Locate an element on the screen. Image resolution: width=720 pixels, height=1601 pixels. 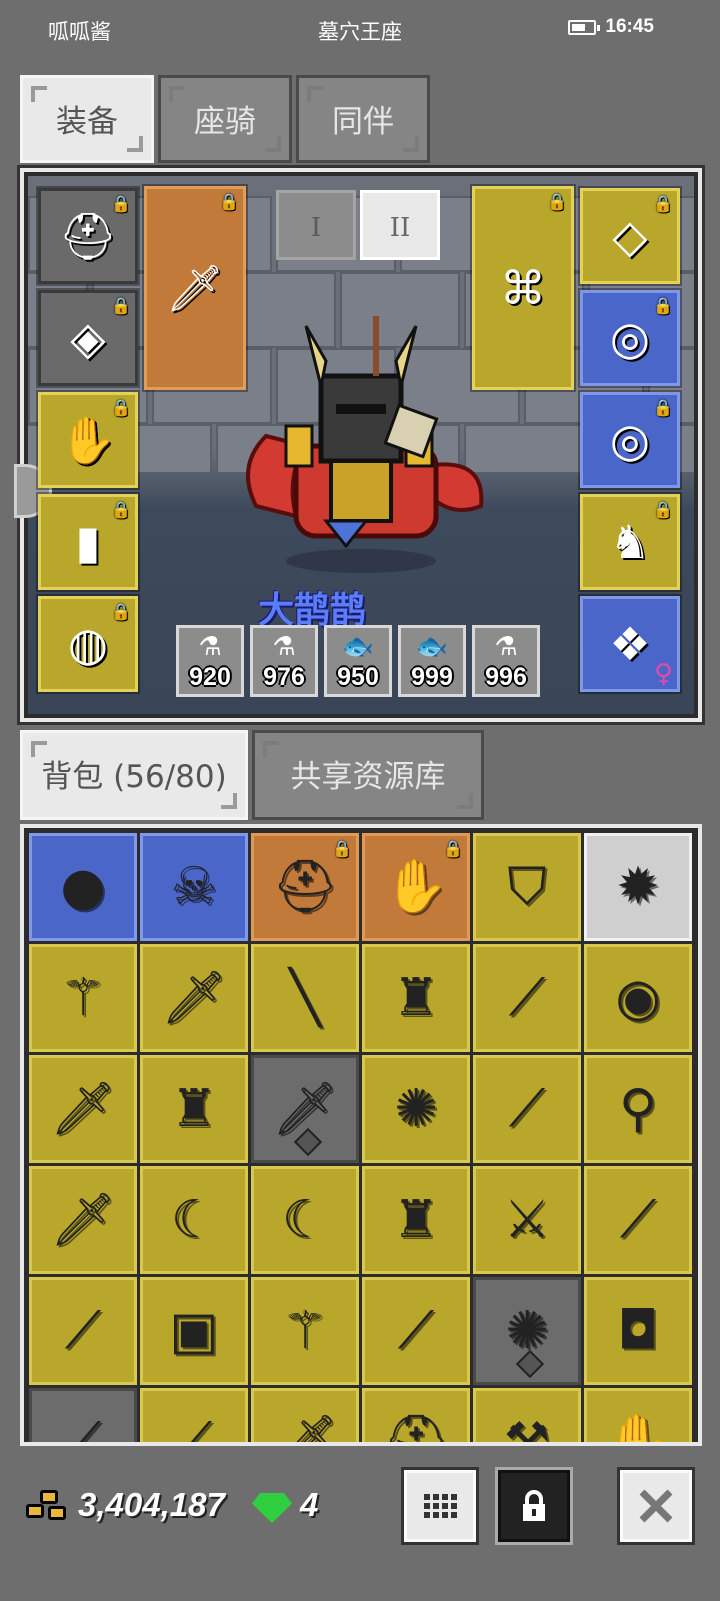
consumable-slot: ⚗ 996 is located at coordinates (506, 661).